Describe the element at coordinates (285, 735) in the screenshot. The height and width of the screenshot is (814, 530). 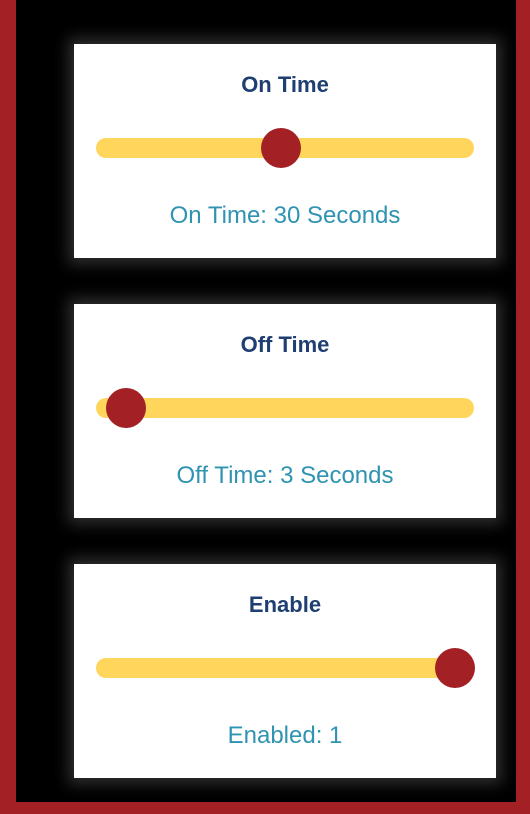
I see `enable-status: Enabled: 1` at that location.